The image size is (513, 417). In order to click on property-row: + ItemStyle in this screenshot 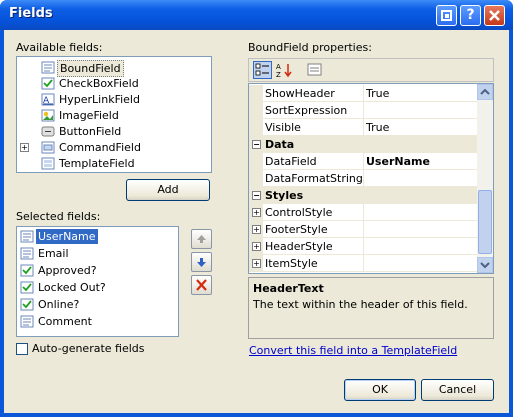, I will do `click(363, 263)`.